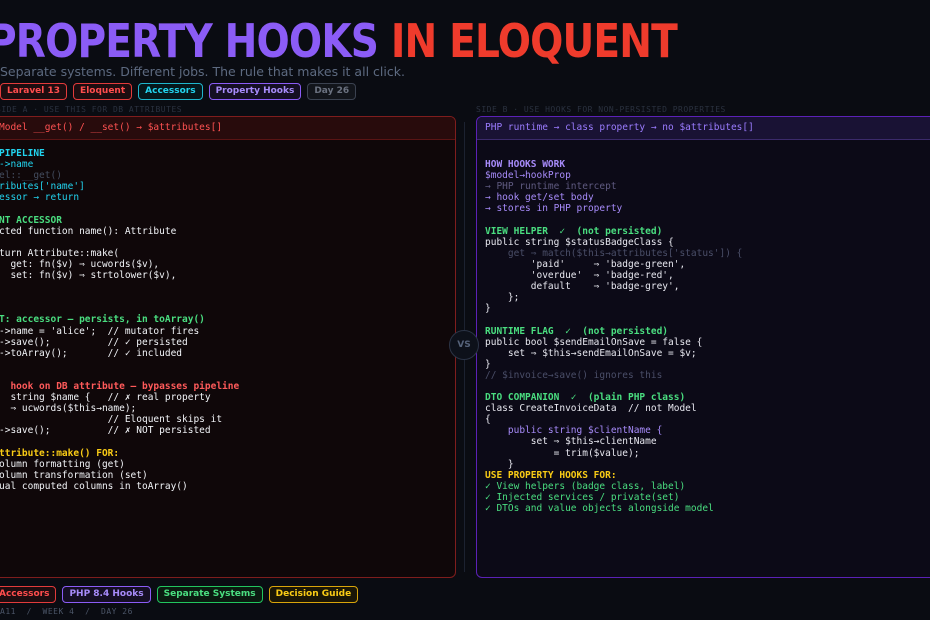  Describe the element at coordinates (60, 253) in the screenshot. I see `code-line: turn Attribute::make(` at that location.